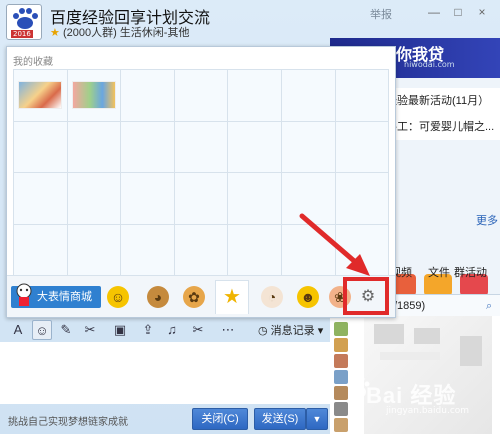 This screenshot has width=500, height=434. I want to click on grin-tab: ☻, so click(308, 297).